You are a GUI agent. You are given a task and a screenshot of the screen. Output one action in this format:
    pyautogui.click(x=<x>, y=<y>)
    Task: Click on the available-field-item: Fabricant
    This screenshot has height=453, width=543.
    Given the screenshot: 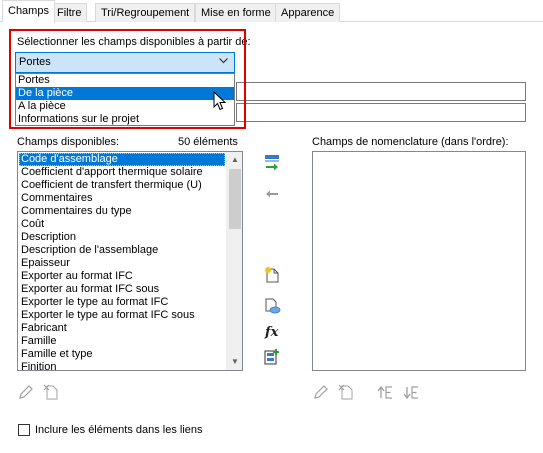 What is the action you would take?
    pyautogui.click(x=122, y=328)
    